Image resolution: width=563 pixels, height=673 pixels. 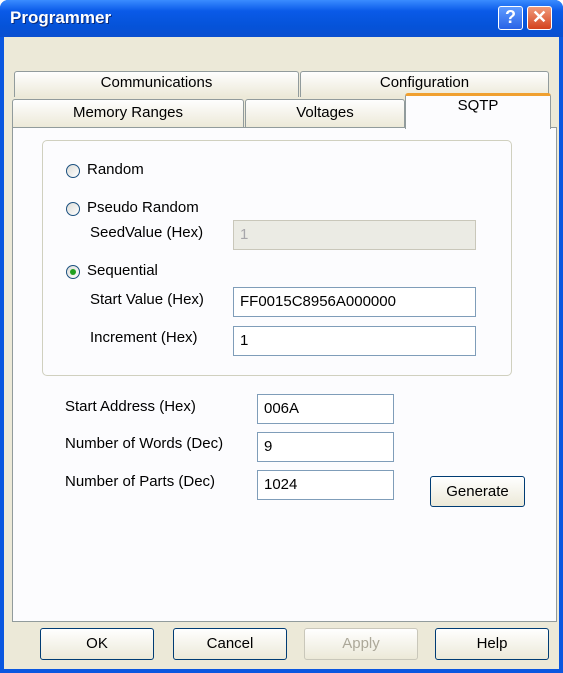 I want to click on start-address-label: Start Address (Hex), so click(x=130, y=406).